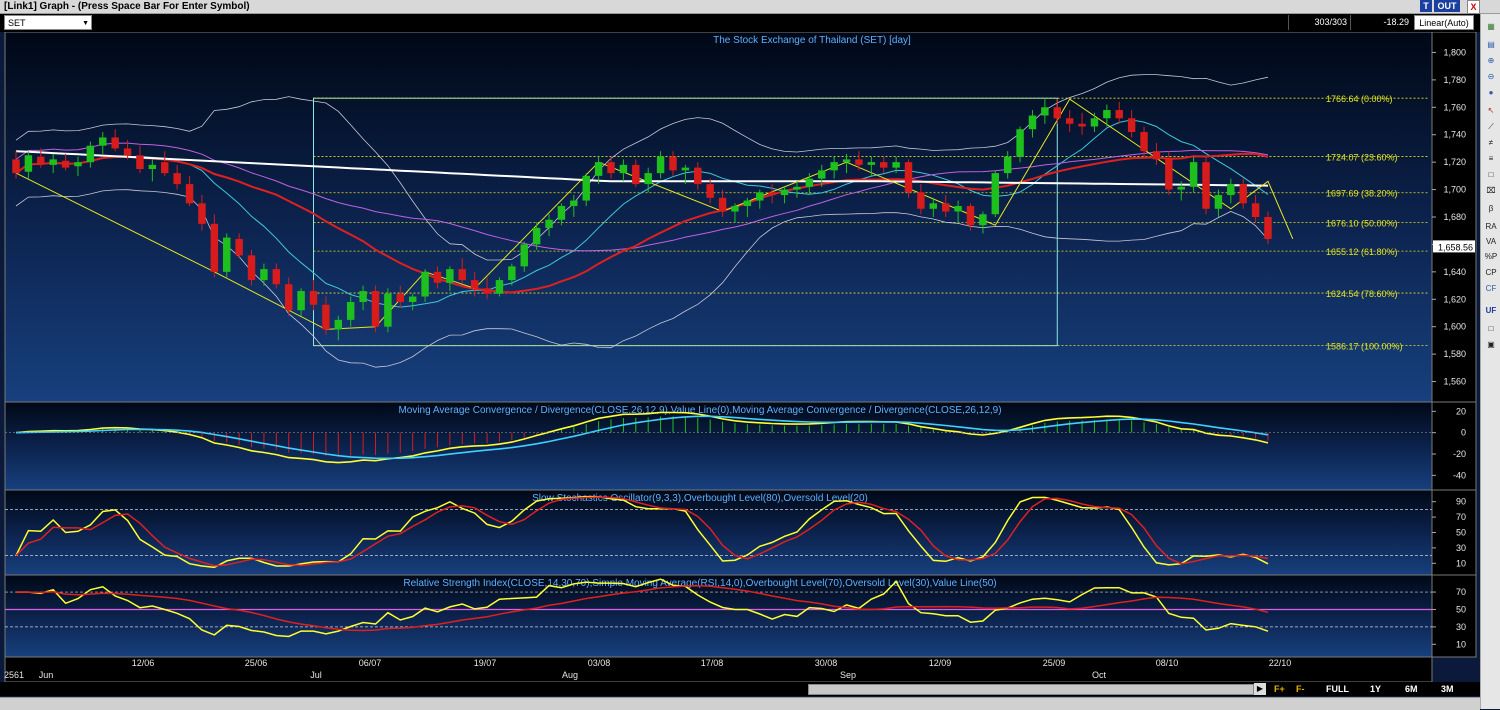  What do you see at coordinates (1337, 689) in the screenshot?
I see `range-full-button: FULL` at bounding box center [1337, 689].